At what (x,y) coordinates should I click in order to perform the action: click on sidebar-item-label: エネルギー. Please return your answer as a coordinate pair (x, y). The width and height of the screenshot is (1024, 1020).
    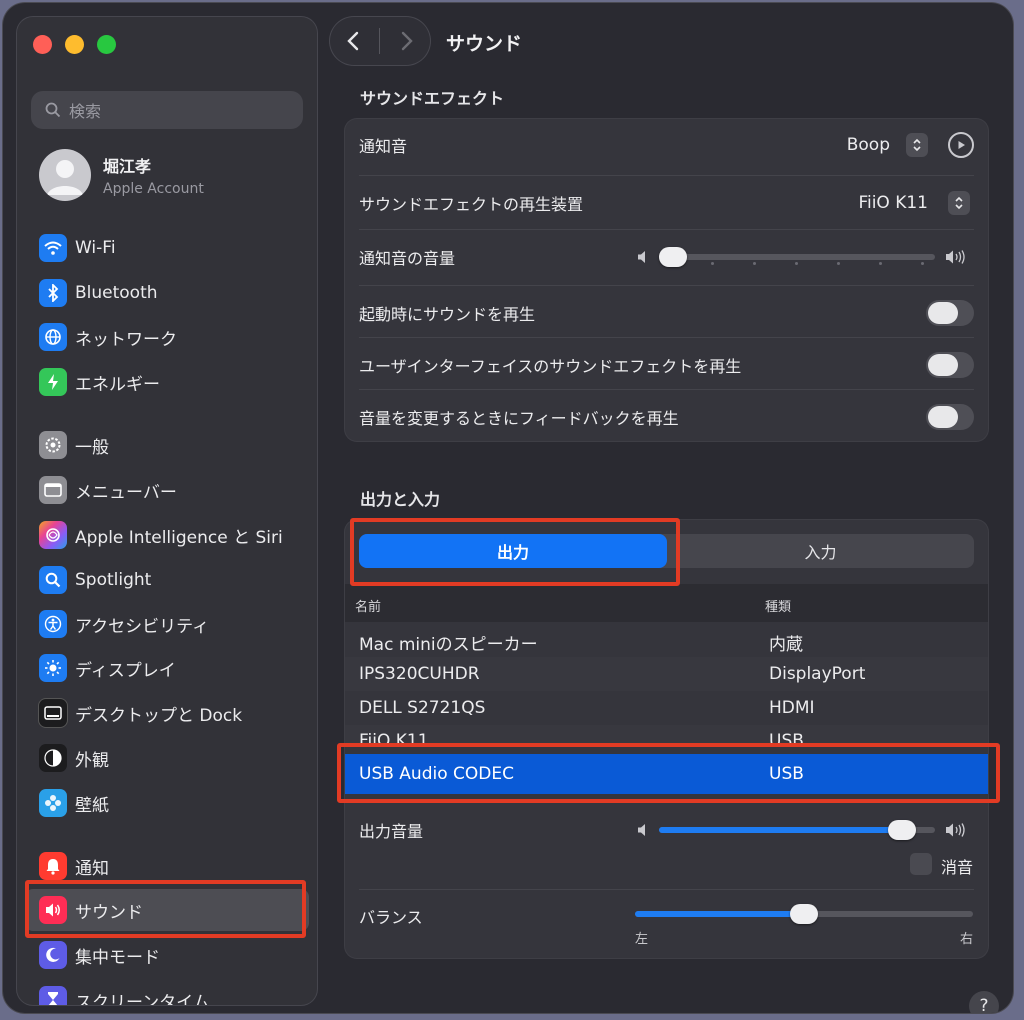
    Looking at the image, I should click on (117, 384).